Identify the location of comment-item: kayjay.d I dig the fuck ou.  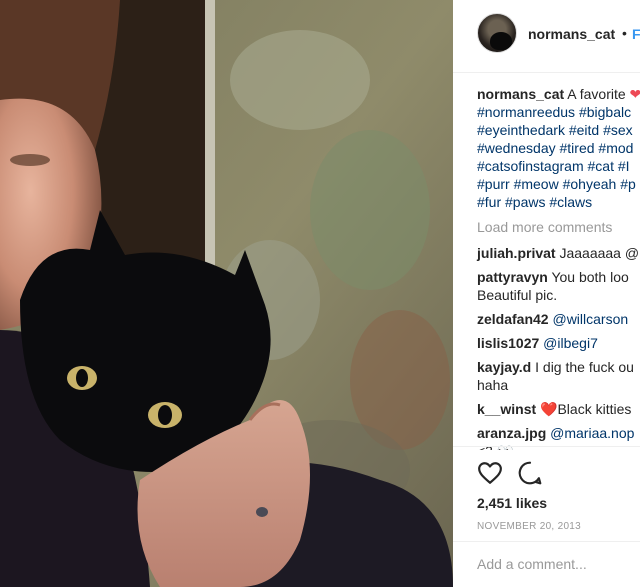
(555, 367).